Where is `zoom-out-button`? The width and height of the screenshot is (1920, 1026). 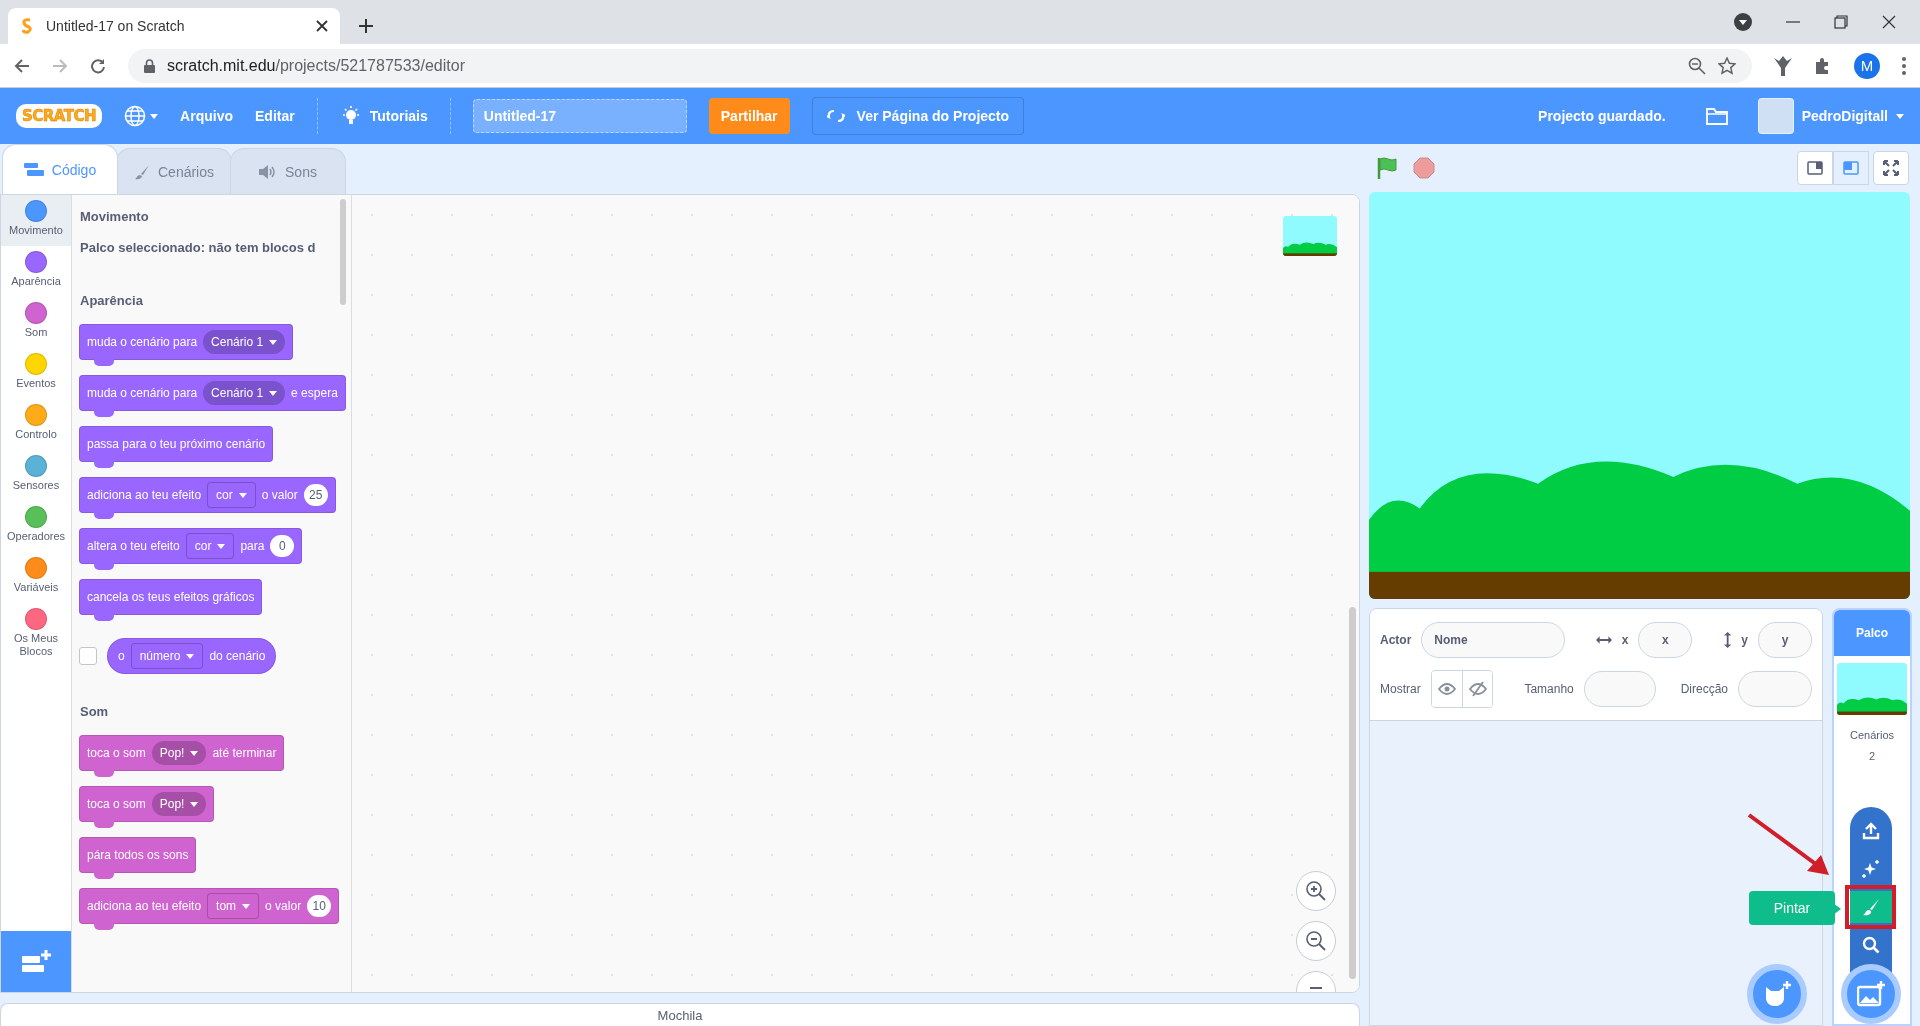
zoom-out-button is located at coordinates (1316, 941).